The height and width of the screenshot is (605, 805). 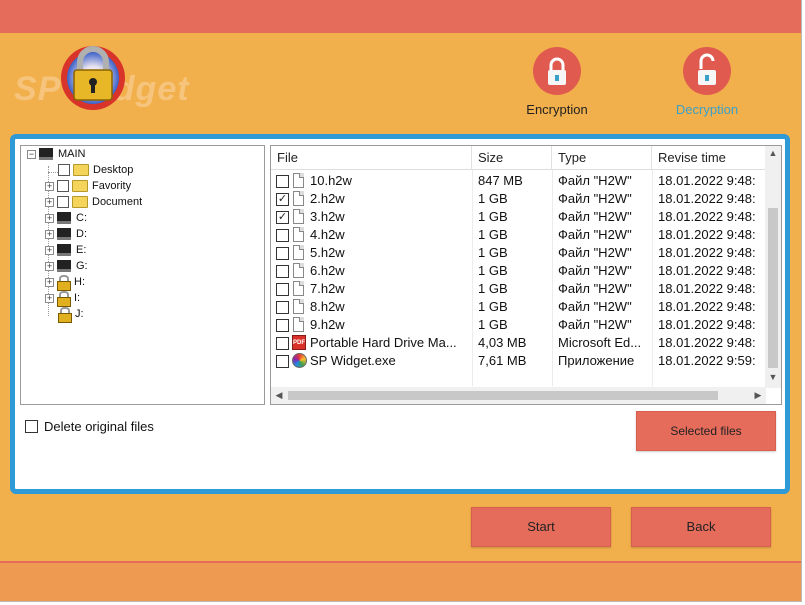 What do you see at coordinates (31, 154) in the screenshot?
I see `collapse-icon: −` at bounding box center [31, 154].